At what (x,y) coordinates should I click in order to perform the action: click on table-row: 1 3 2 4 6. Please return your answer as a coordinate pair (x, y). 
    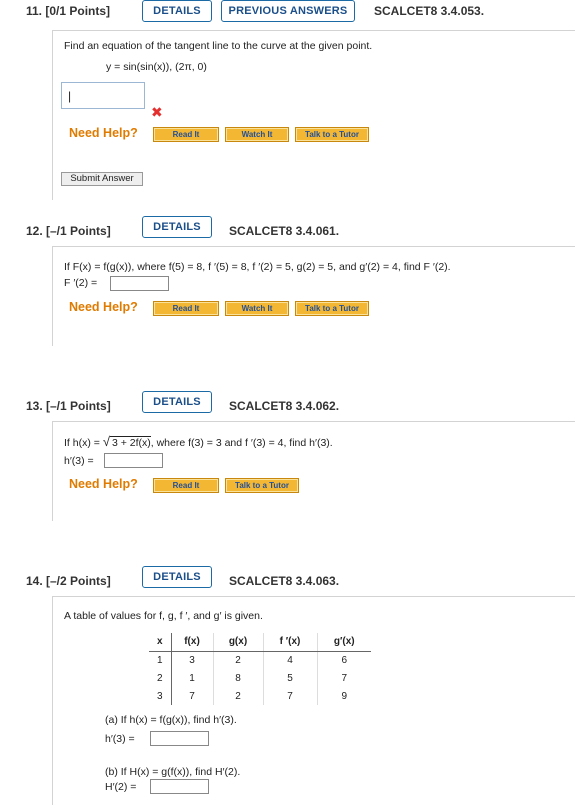
    Looking at the image, I should click on (260, 660).